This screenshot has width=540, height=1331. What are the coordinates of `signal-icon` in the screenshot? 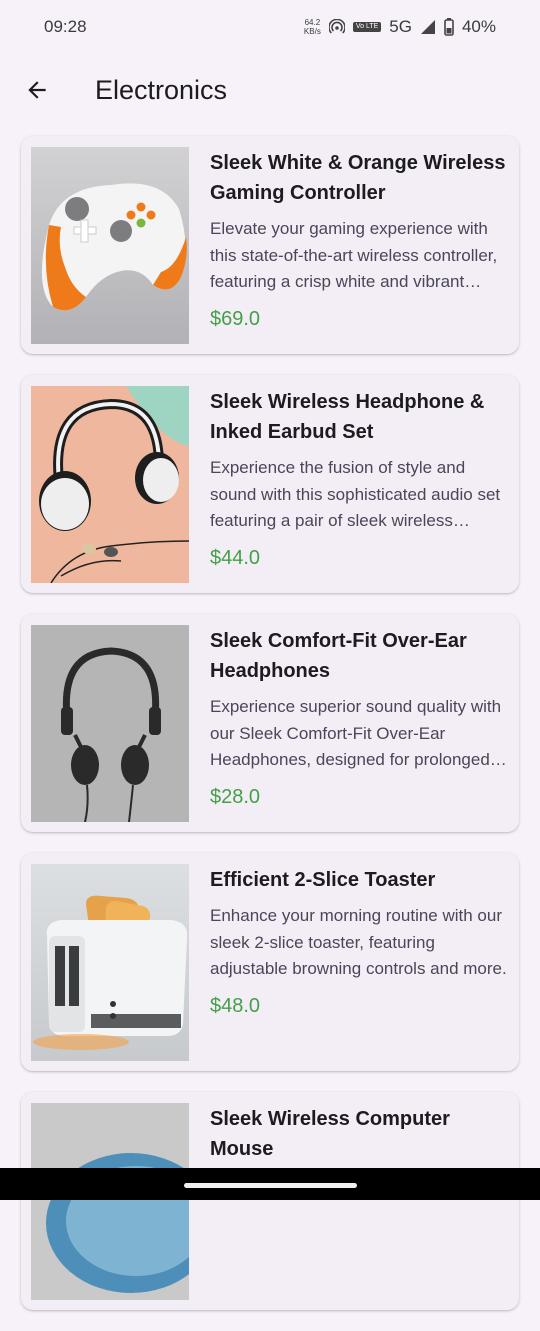 It's located at (428, 27).